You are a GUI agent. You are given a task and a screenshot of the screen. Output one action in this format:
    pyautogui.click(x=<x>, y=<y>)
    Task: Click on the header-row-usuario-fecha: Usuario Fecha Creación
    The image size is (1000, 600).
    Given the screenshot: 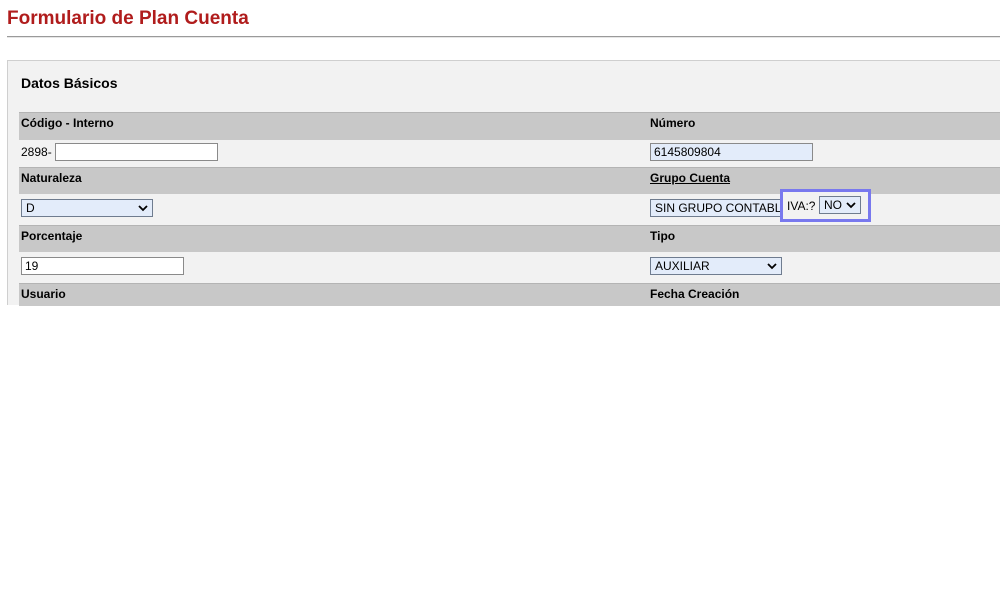 What is the action you would take?
    pyautogui.click(x=509, y=294)
    